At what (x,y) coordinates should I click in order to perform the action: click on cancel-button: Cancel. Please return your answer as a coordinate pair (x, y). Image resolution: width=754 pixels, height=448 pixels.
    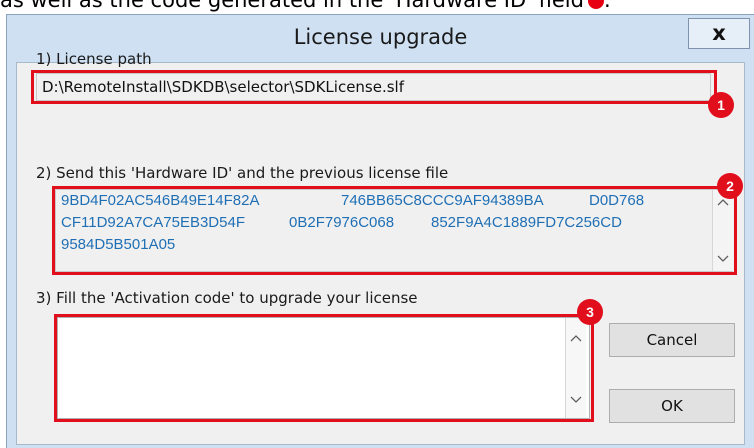
    Looking at the image, I should click on (672, 340).